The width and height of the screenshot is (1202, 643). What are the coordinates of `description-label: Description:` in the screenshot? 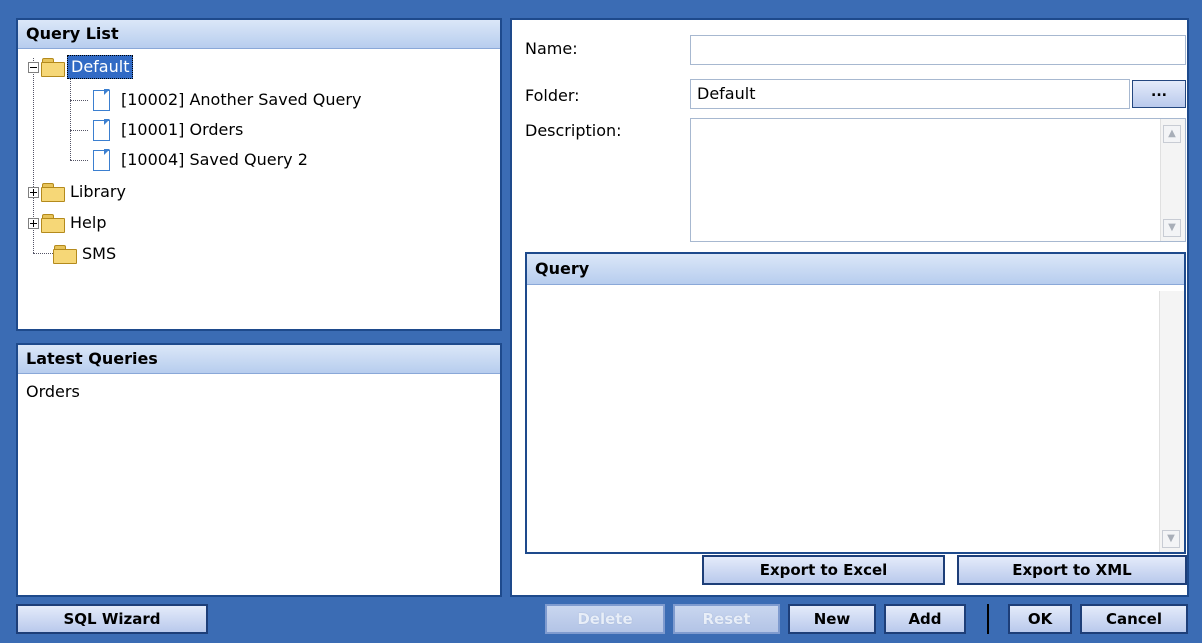 It's located at (573, 130).